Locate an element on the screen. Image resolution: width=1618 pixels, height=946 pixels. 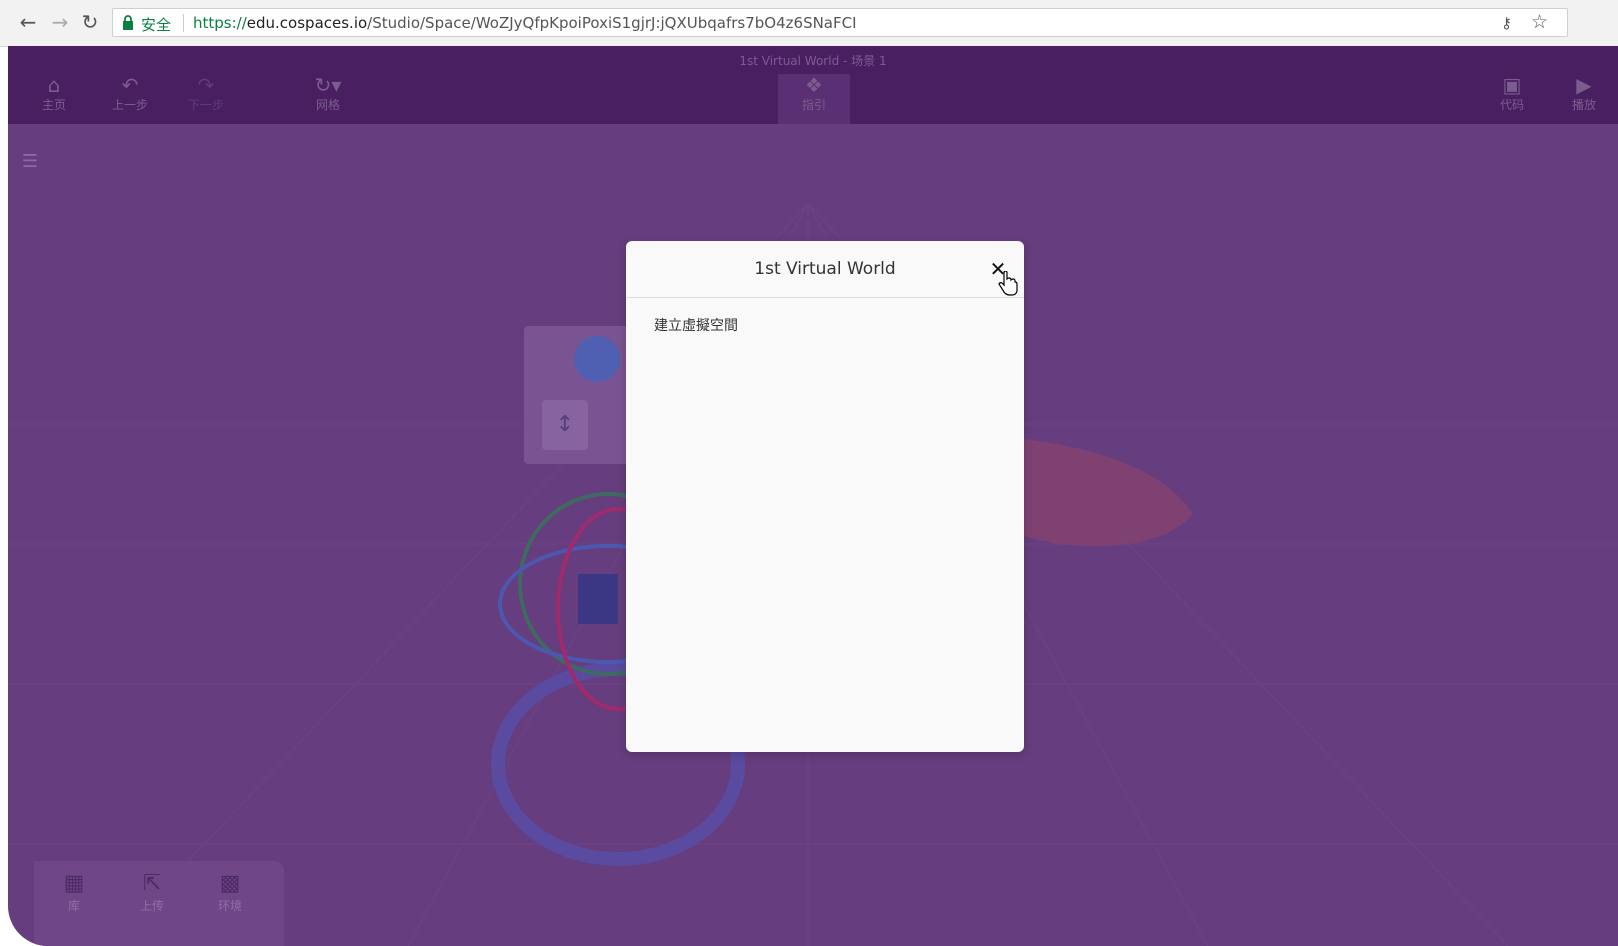
play-label: 播放 is located at coordinates (1583, 105).